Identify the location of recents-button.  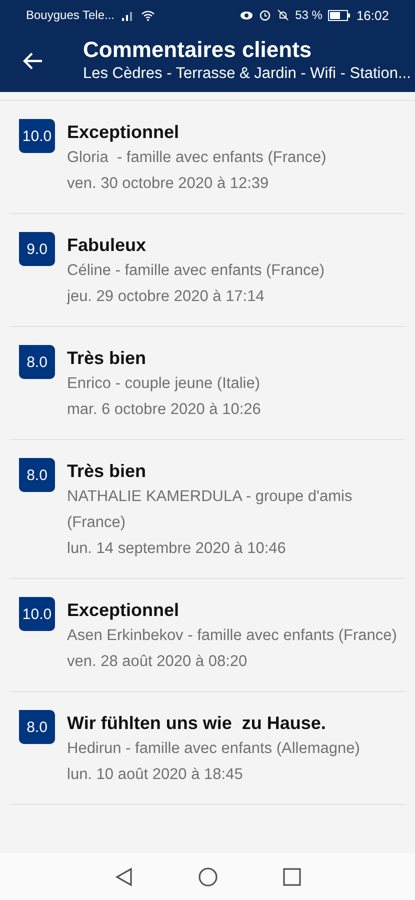
(291, 877).